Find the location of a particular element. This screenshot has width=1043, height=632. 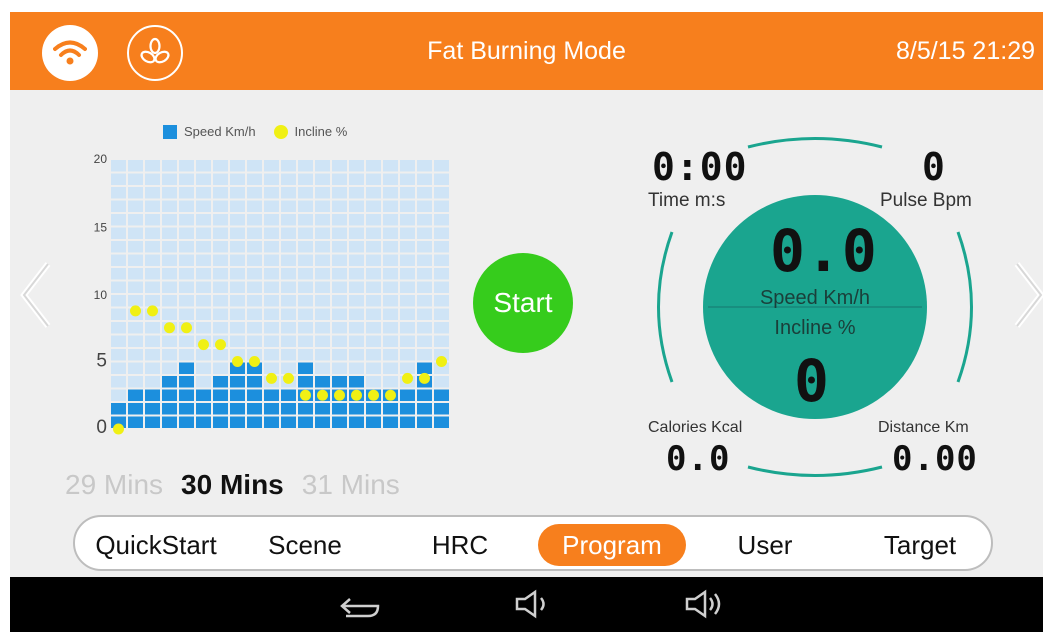

duration-selector: 29 Mins 30 Mins 31 Mins is located at coordinates (255, 489).